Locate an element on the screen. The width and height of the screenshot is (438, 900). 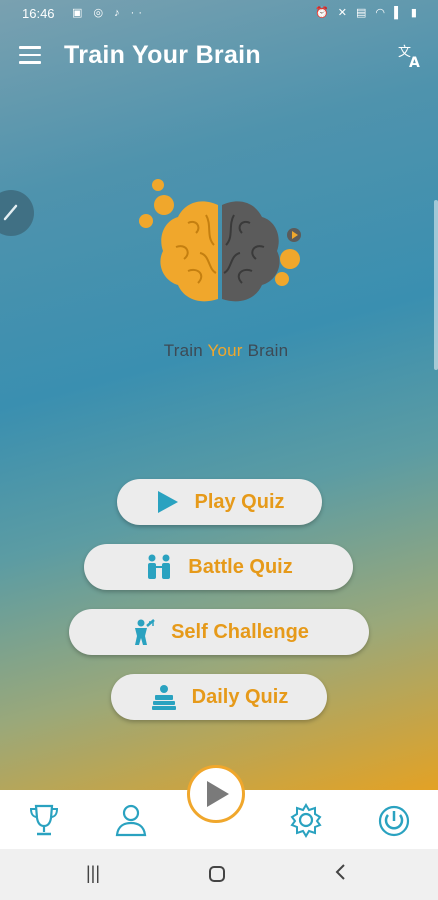
hamburger-menu-icon is located at coordinates (30, 55).